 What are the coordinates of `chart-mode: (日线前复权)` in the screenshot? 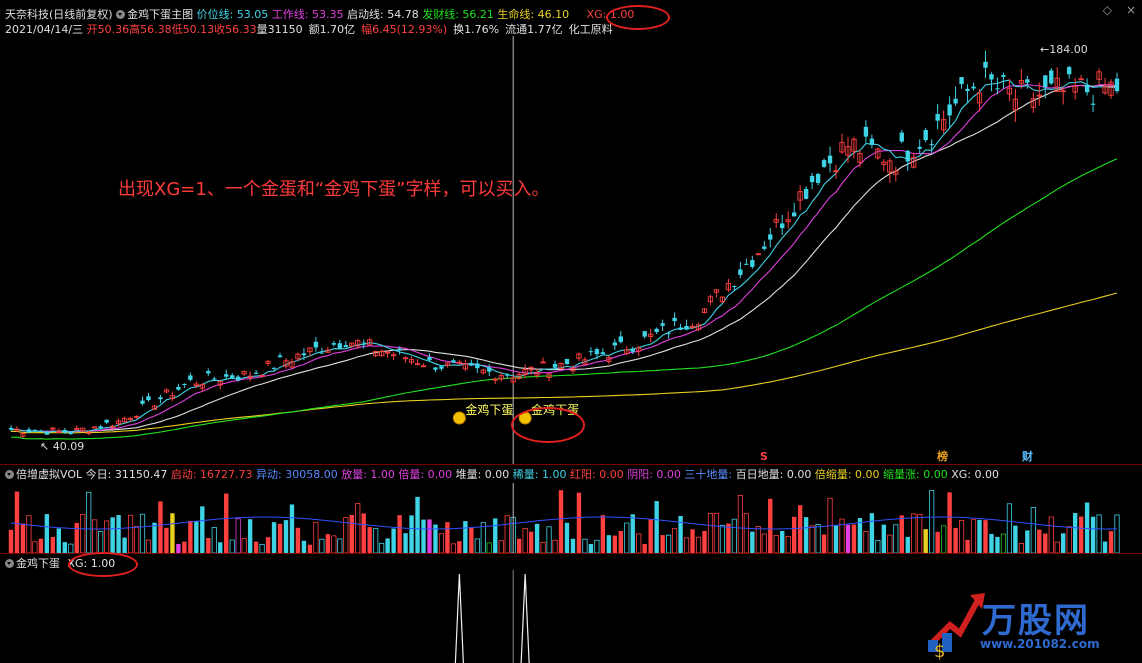 It's located at (81, 14).